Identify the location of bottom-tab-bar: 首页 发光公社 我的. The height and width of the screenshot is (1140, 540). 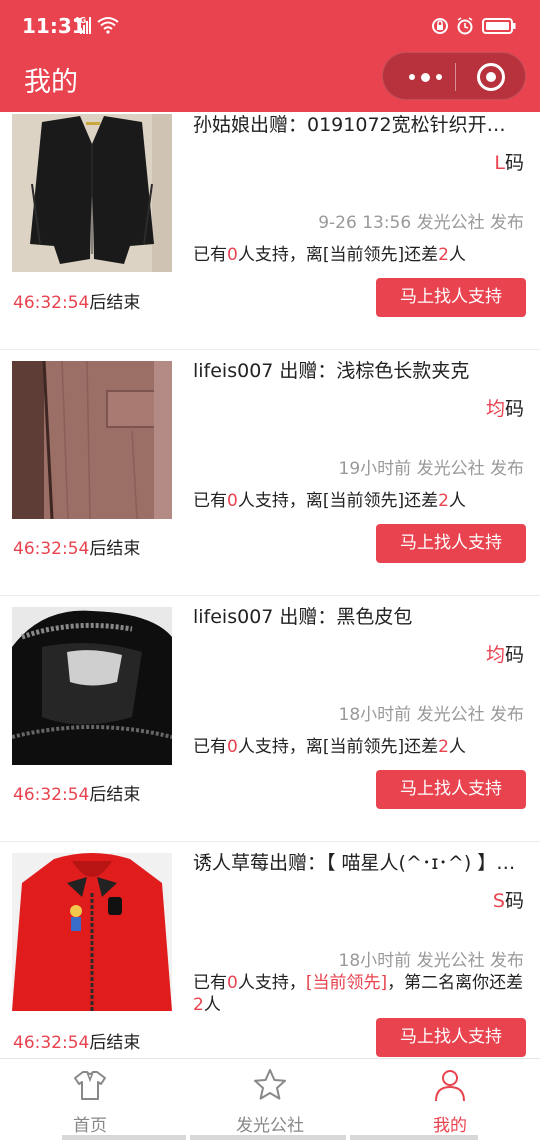
(270, 1099).